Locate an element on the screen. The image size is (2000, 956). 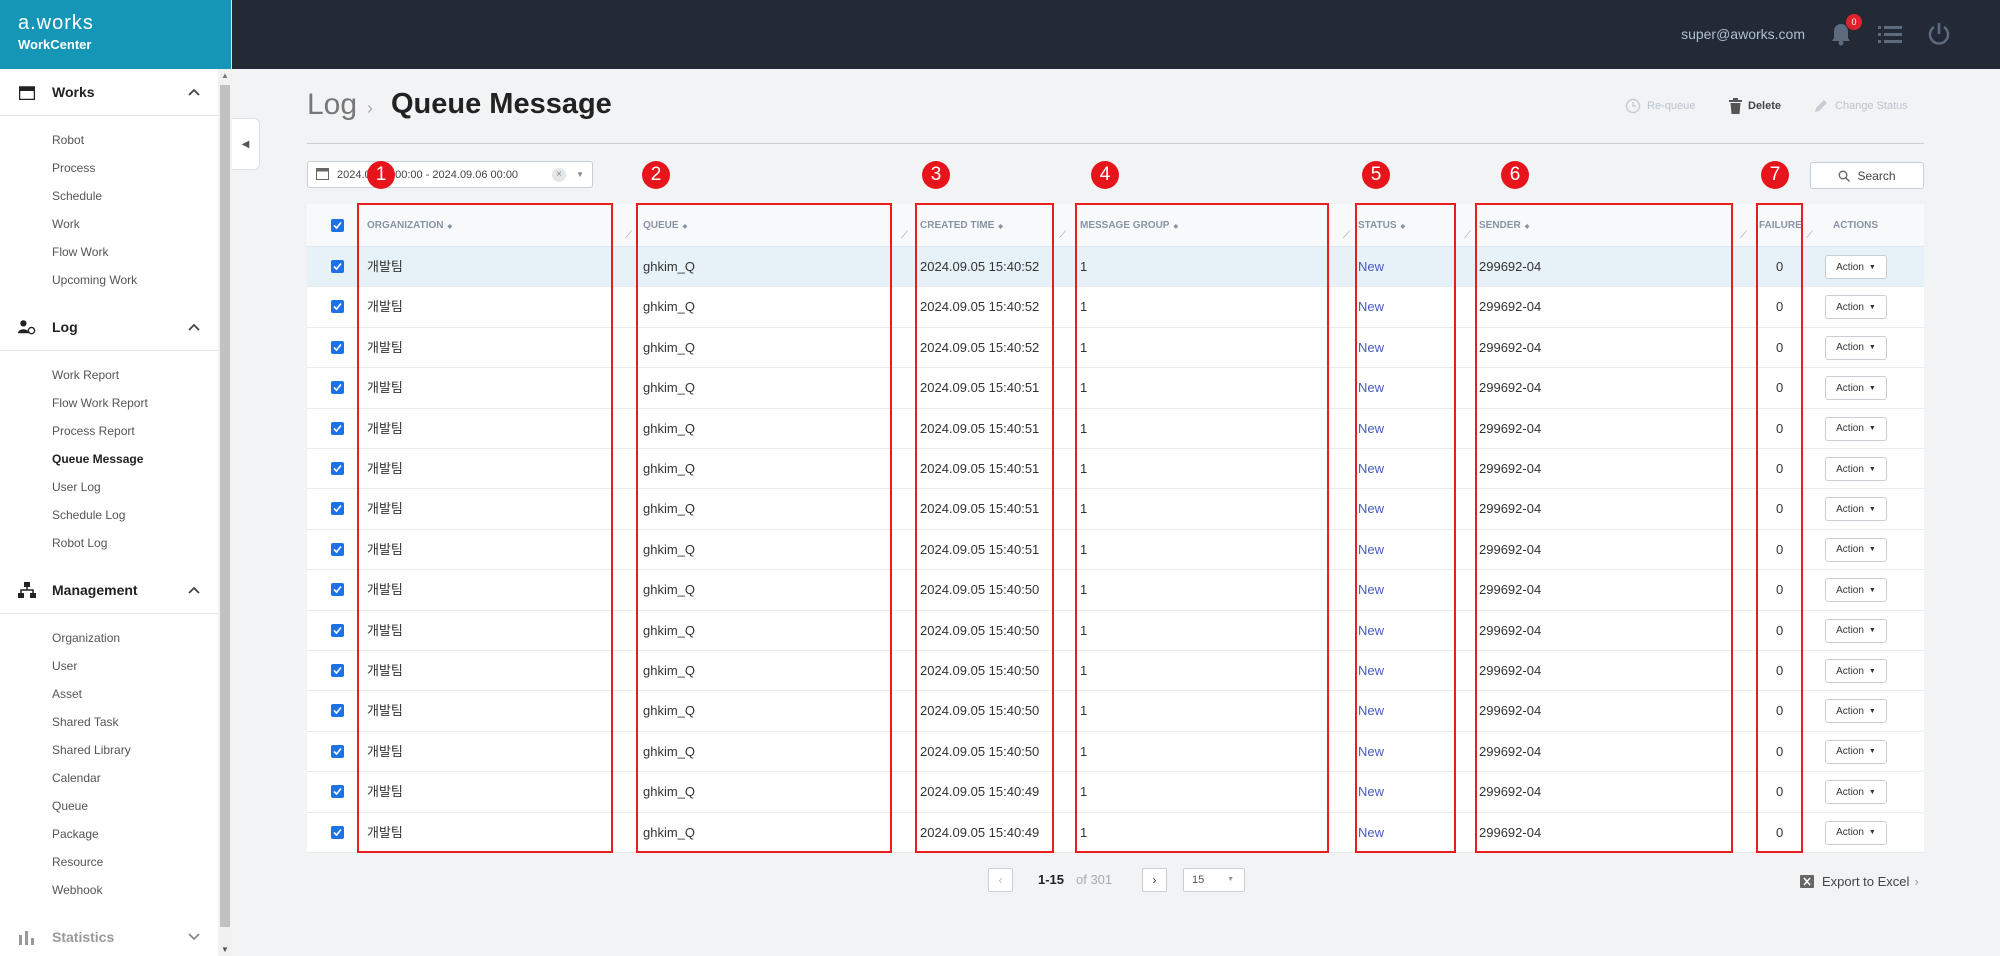
sidebar-item-flow-work-report: Flow Work Report is located at coordinates (109, 403).